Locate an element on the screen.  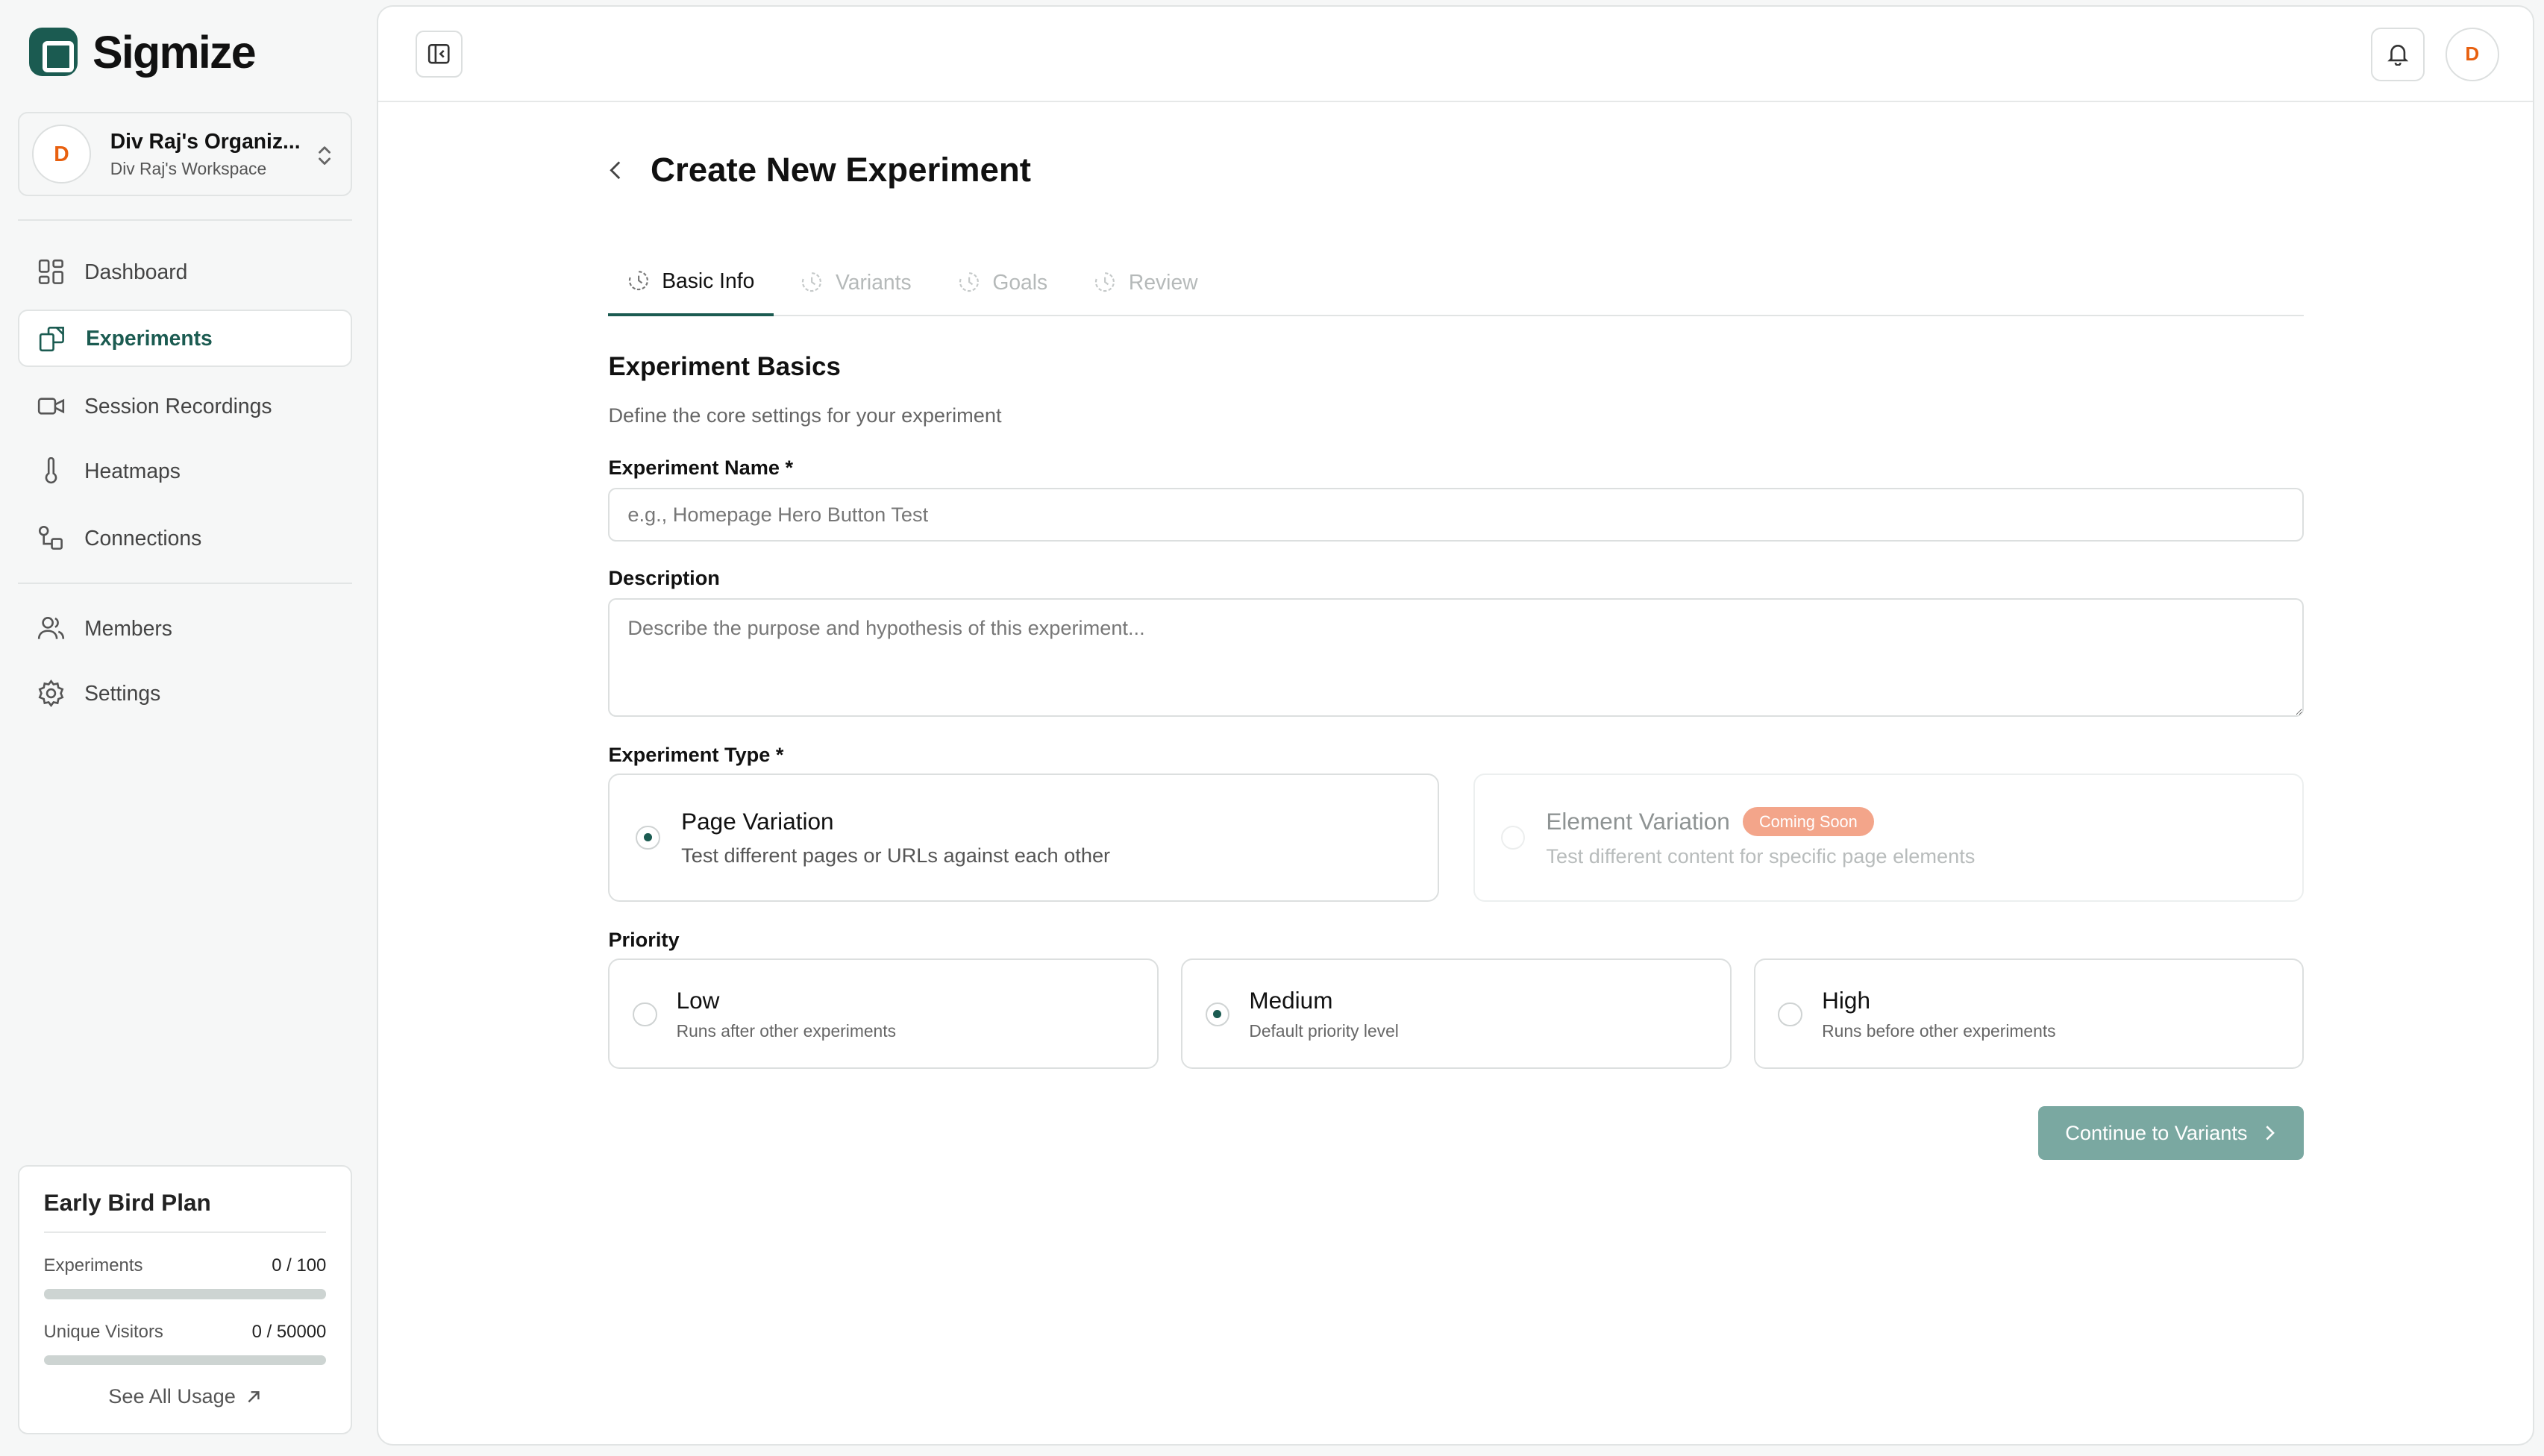
back-button is located at coordinates (619, 170).